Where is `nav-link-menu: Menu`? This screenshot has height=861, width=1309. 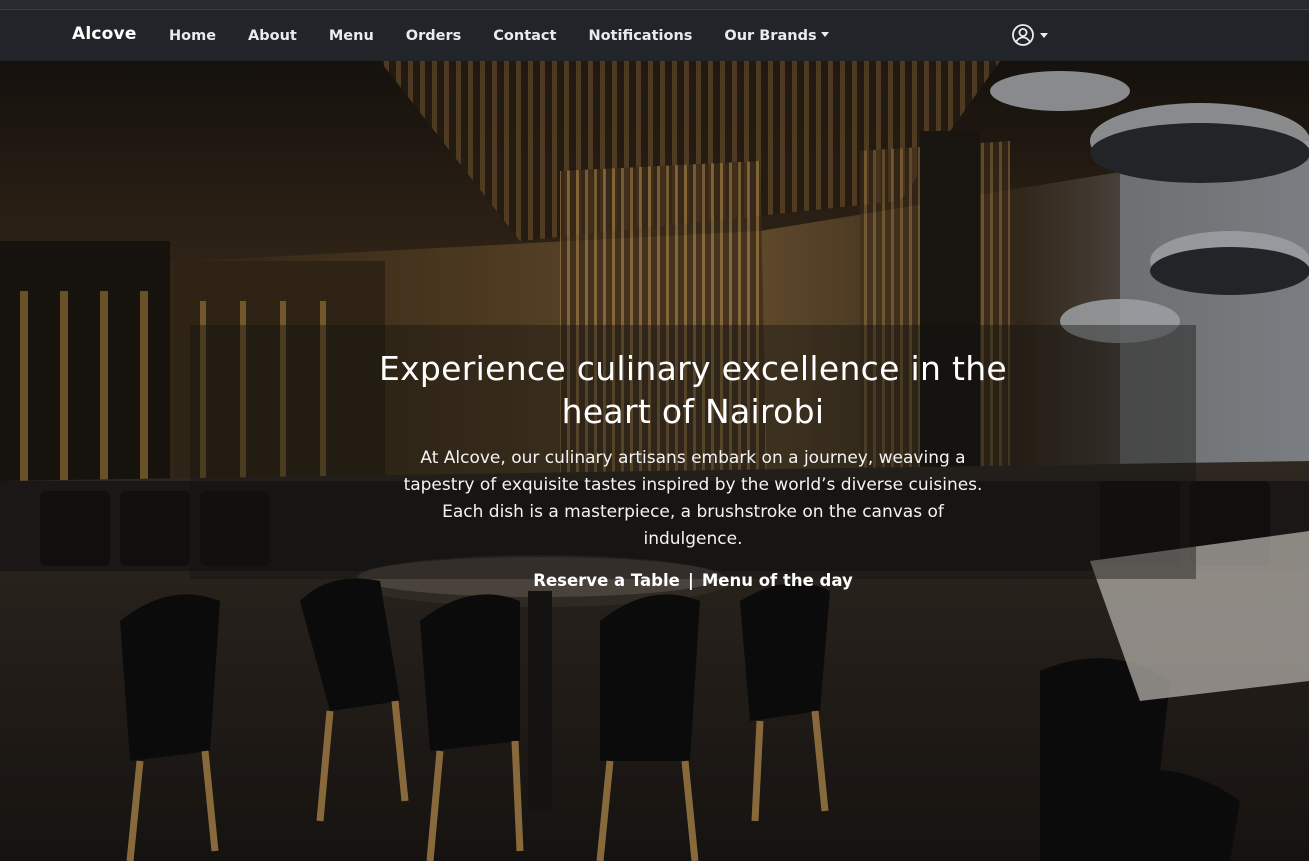 nav-link-menu: Menu is located at coordinates (351, 36).